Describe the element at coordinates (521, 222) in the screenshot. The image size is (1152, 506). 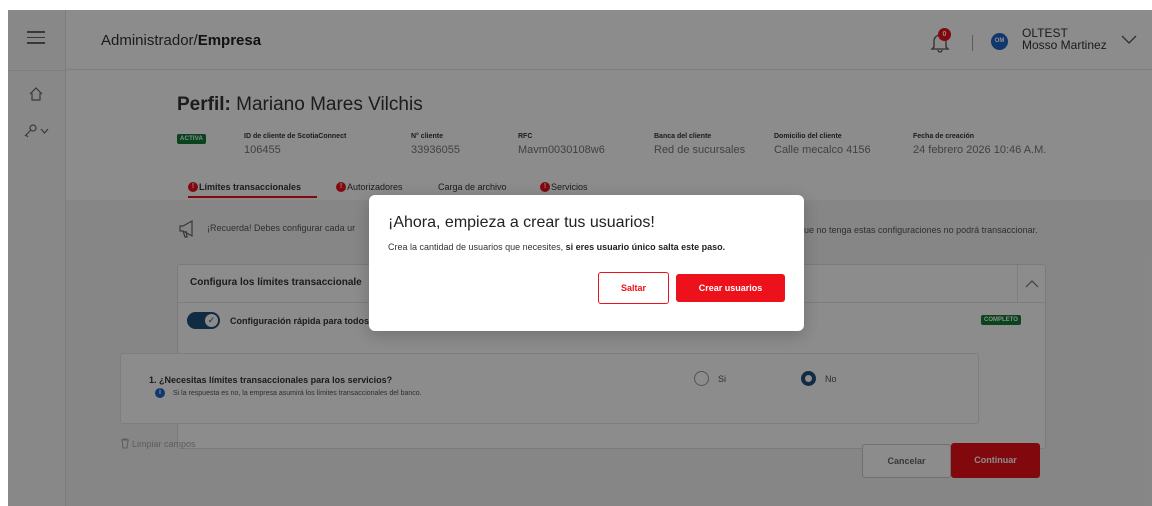
I see `modal-title: ¡Ahora, empieza a crear tus usuarios!` at that location.